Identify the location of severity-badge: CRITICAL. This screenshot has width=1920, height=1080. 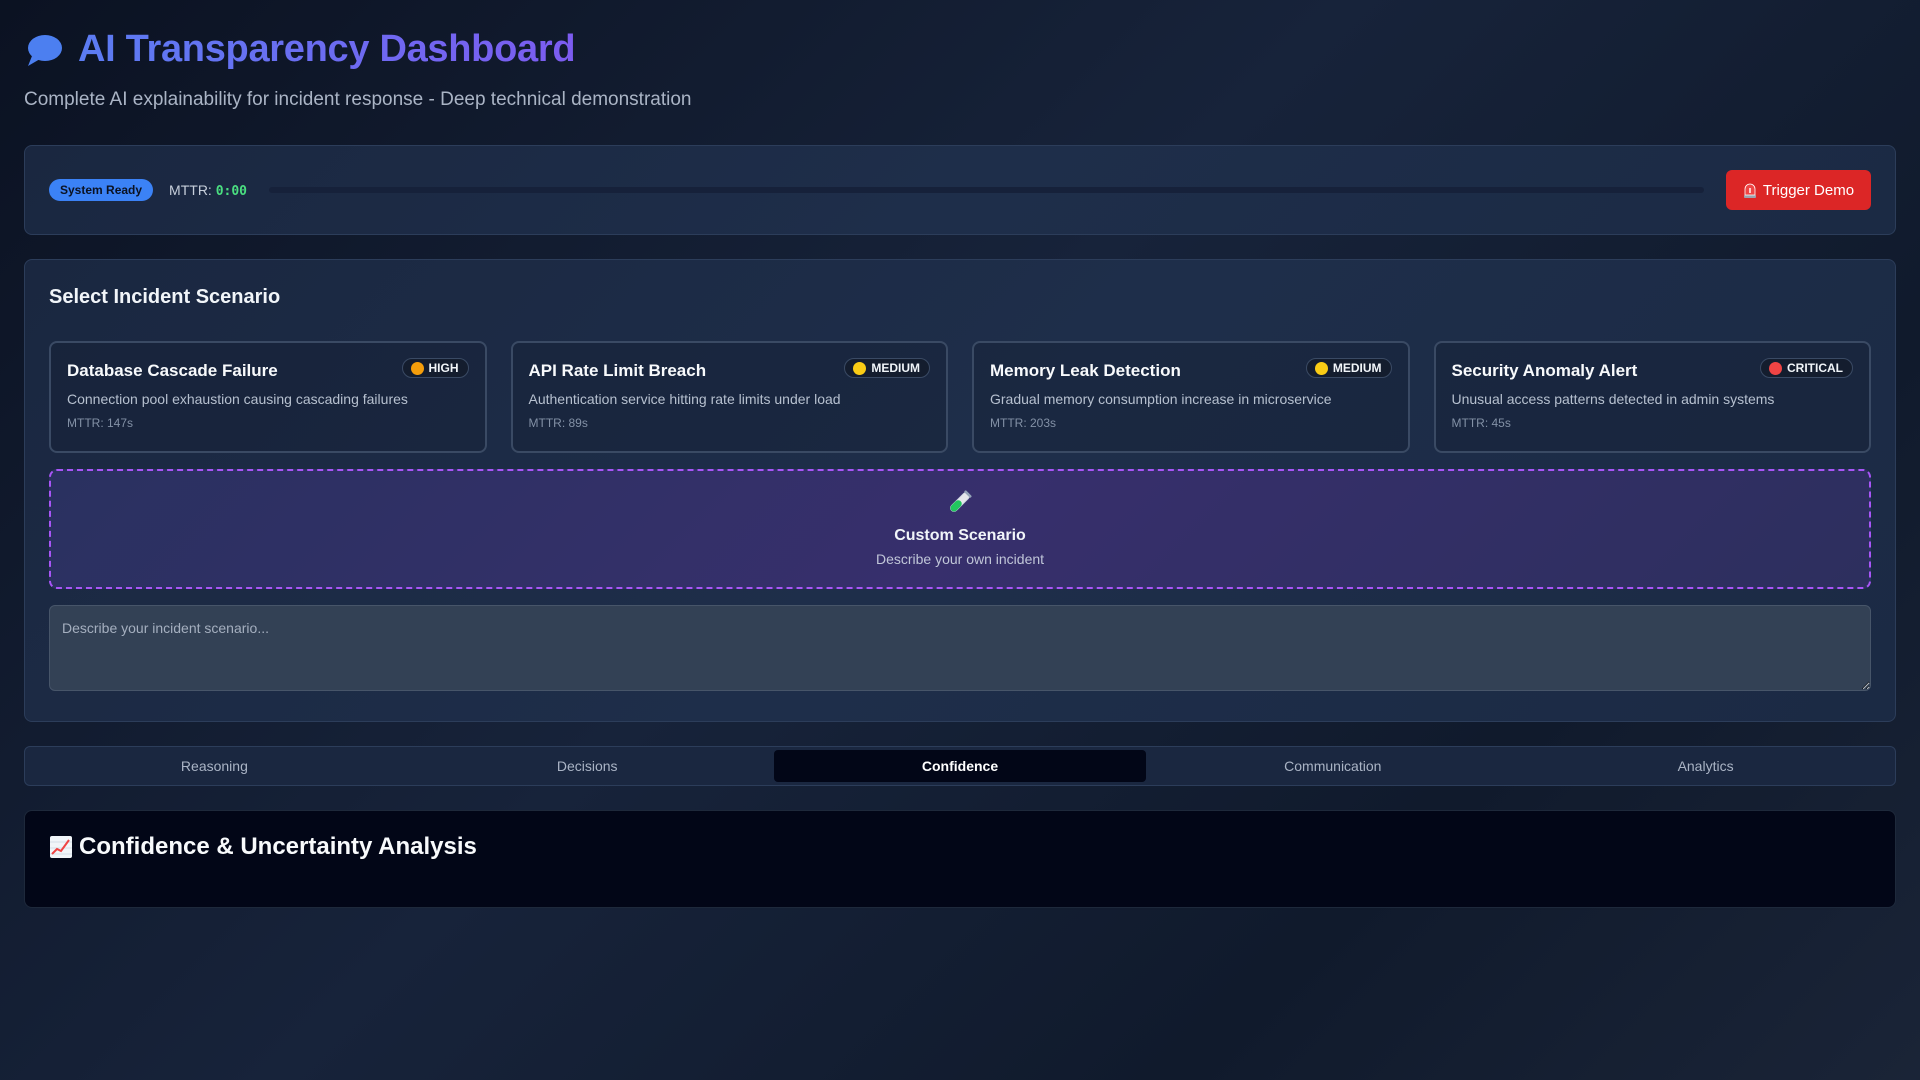
(1806, 368).